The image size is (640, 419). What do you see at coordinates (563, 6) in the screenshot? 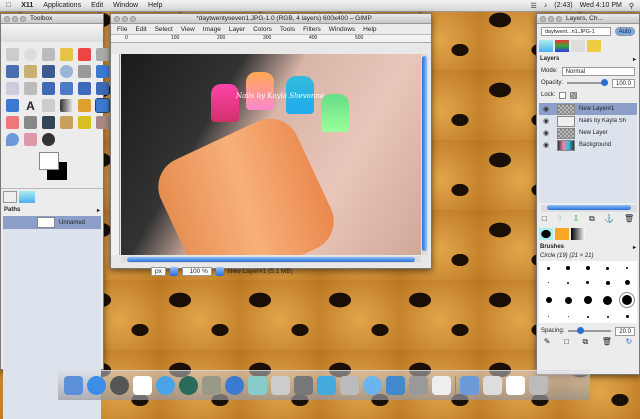
I see `battery-status: (2:43)` at bounding box center [563, 6].